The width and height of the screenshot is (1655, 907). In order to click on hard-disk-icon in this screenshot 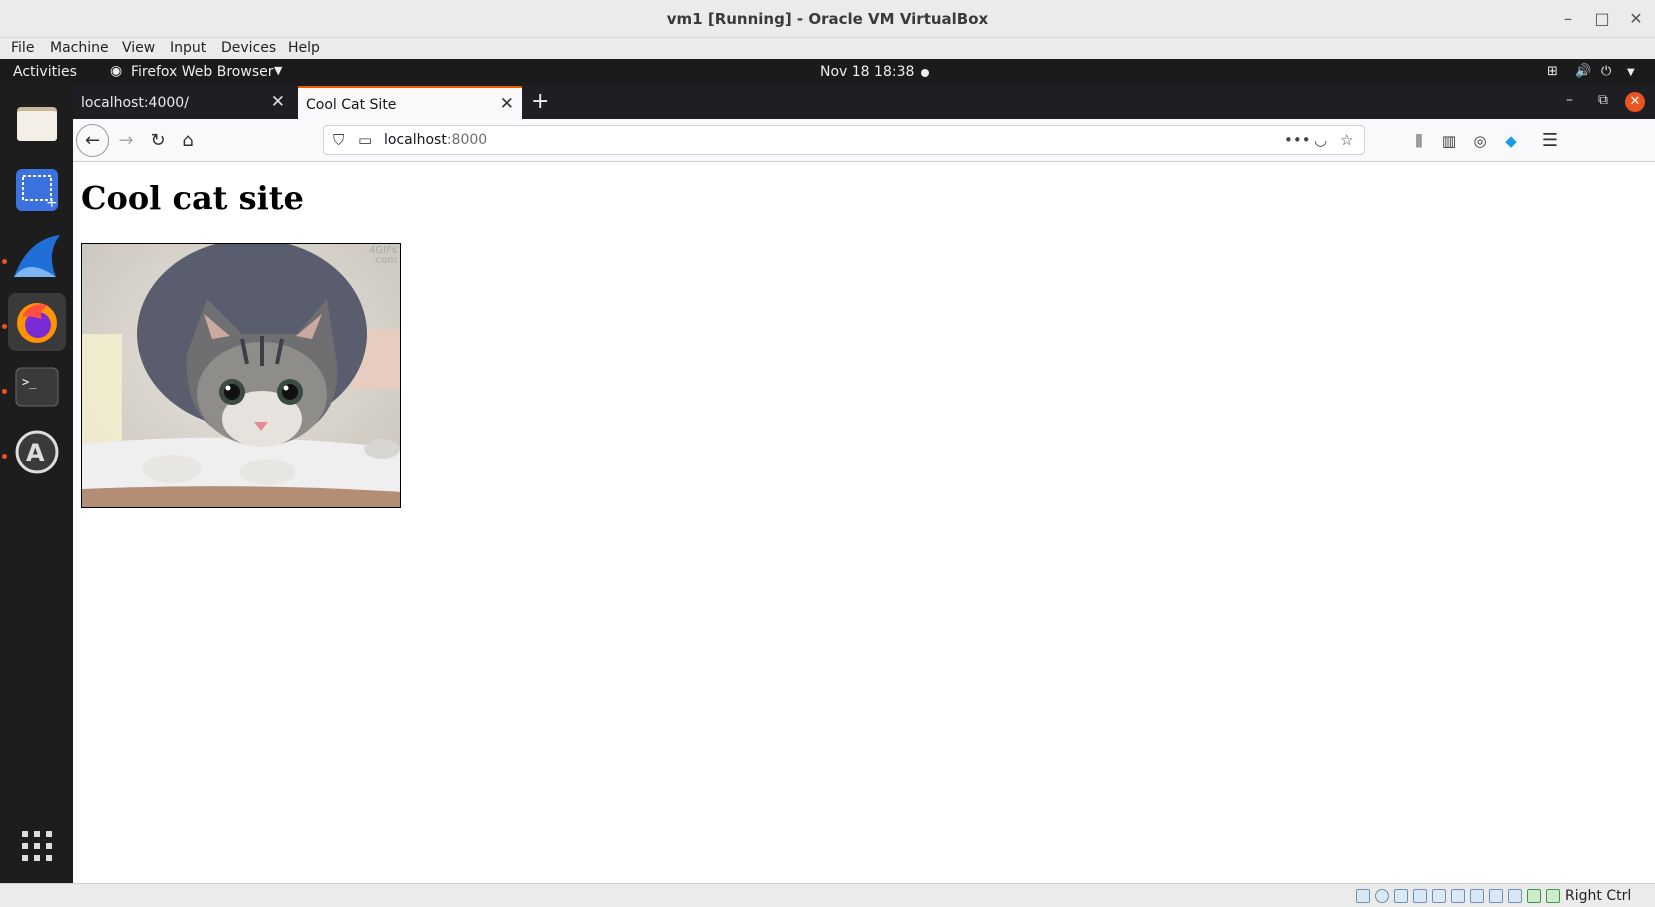, I will do `click(1363, 896)`.